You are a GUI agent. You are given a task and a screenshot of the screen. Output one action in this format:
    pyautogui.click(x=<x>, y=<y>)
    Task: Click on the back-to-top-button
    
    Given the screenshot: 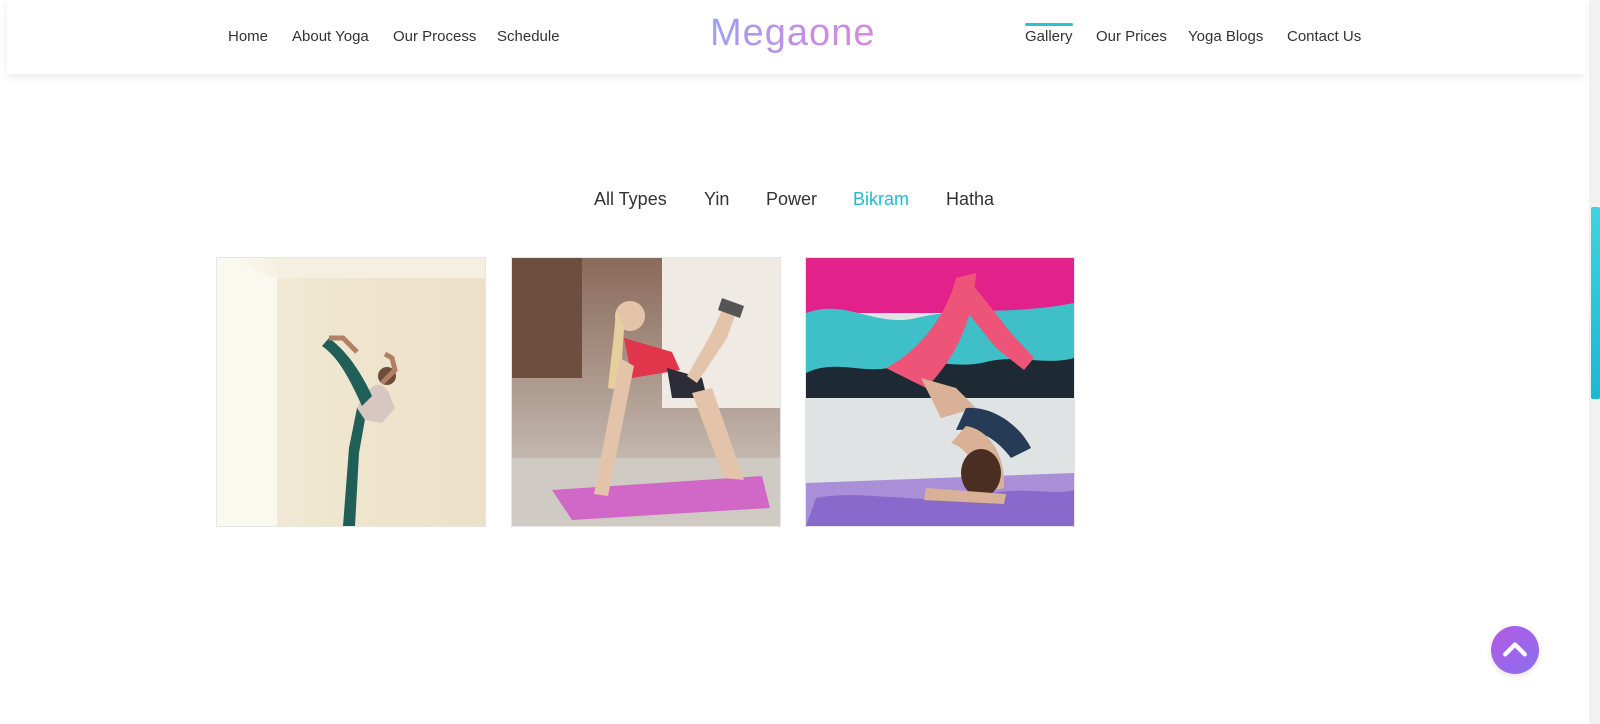 What is the action you would take?
    pyautogui.click(x=1515, y=650)
    